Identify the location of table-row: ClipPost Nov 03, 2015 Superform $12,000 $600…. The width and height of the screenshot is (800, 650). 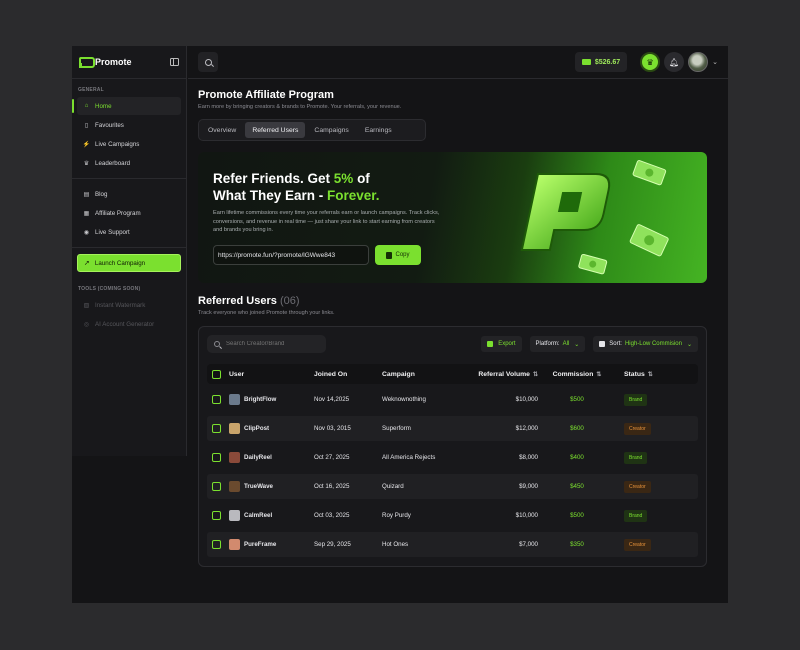
(452, 428).